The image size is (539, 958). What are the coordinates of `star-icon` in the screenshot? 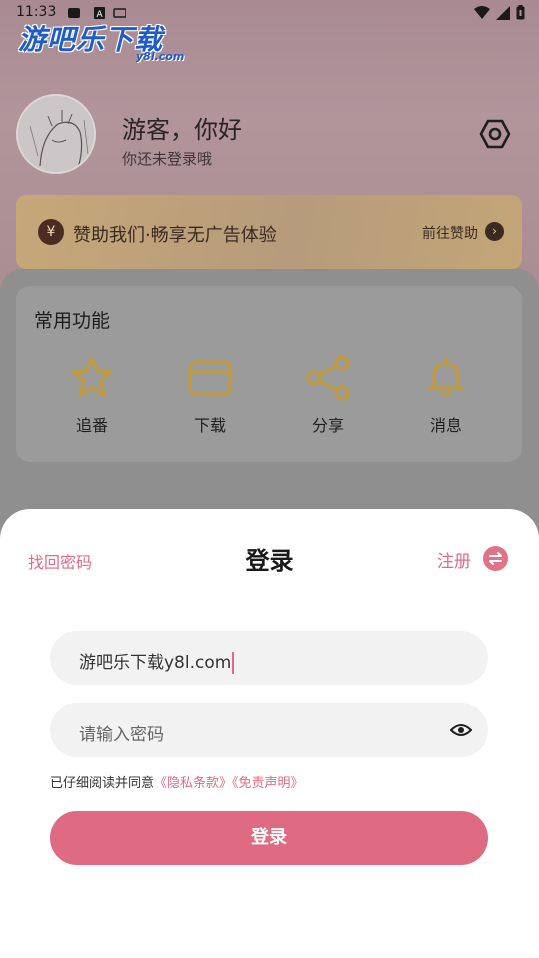 It's located at (92, 376).